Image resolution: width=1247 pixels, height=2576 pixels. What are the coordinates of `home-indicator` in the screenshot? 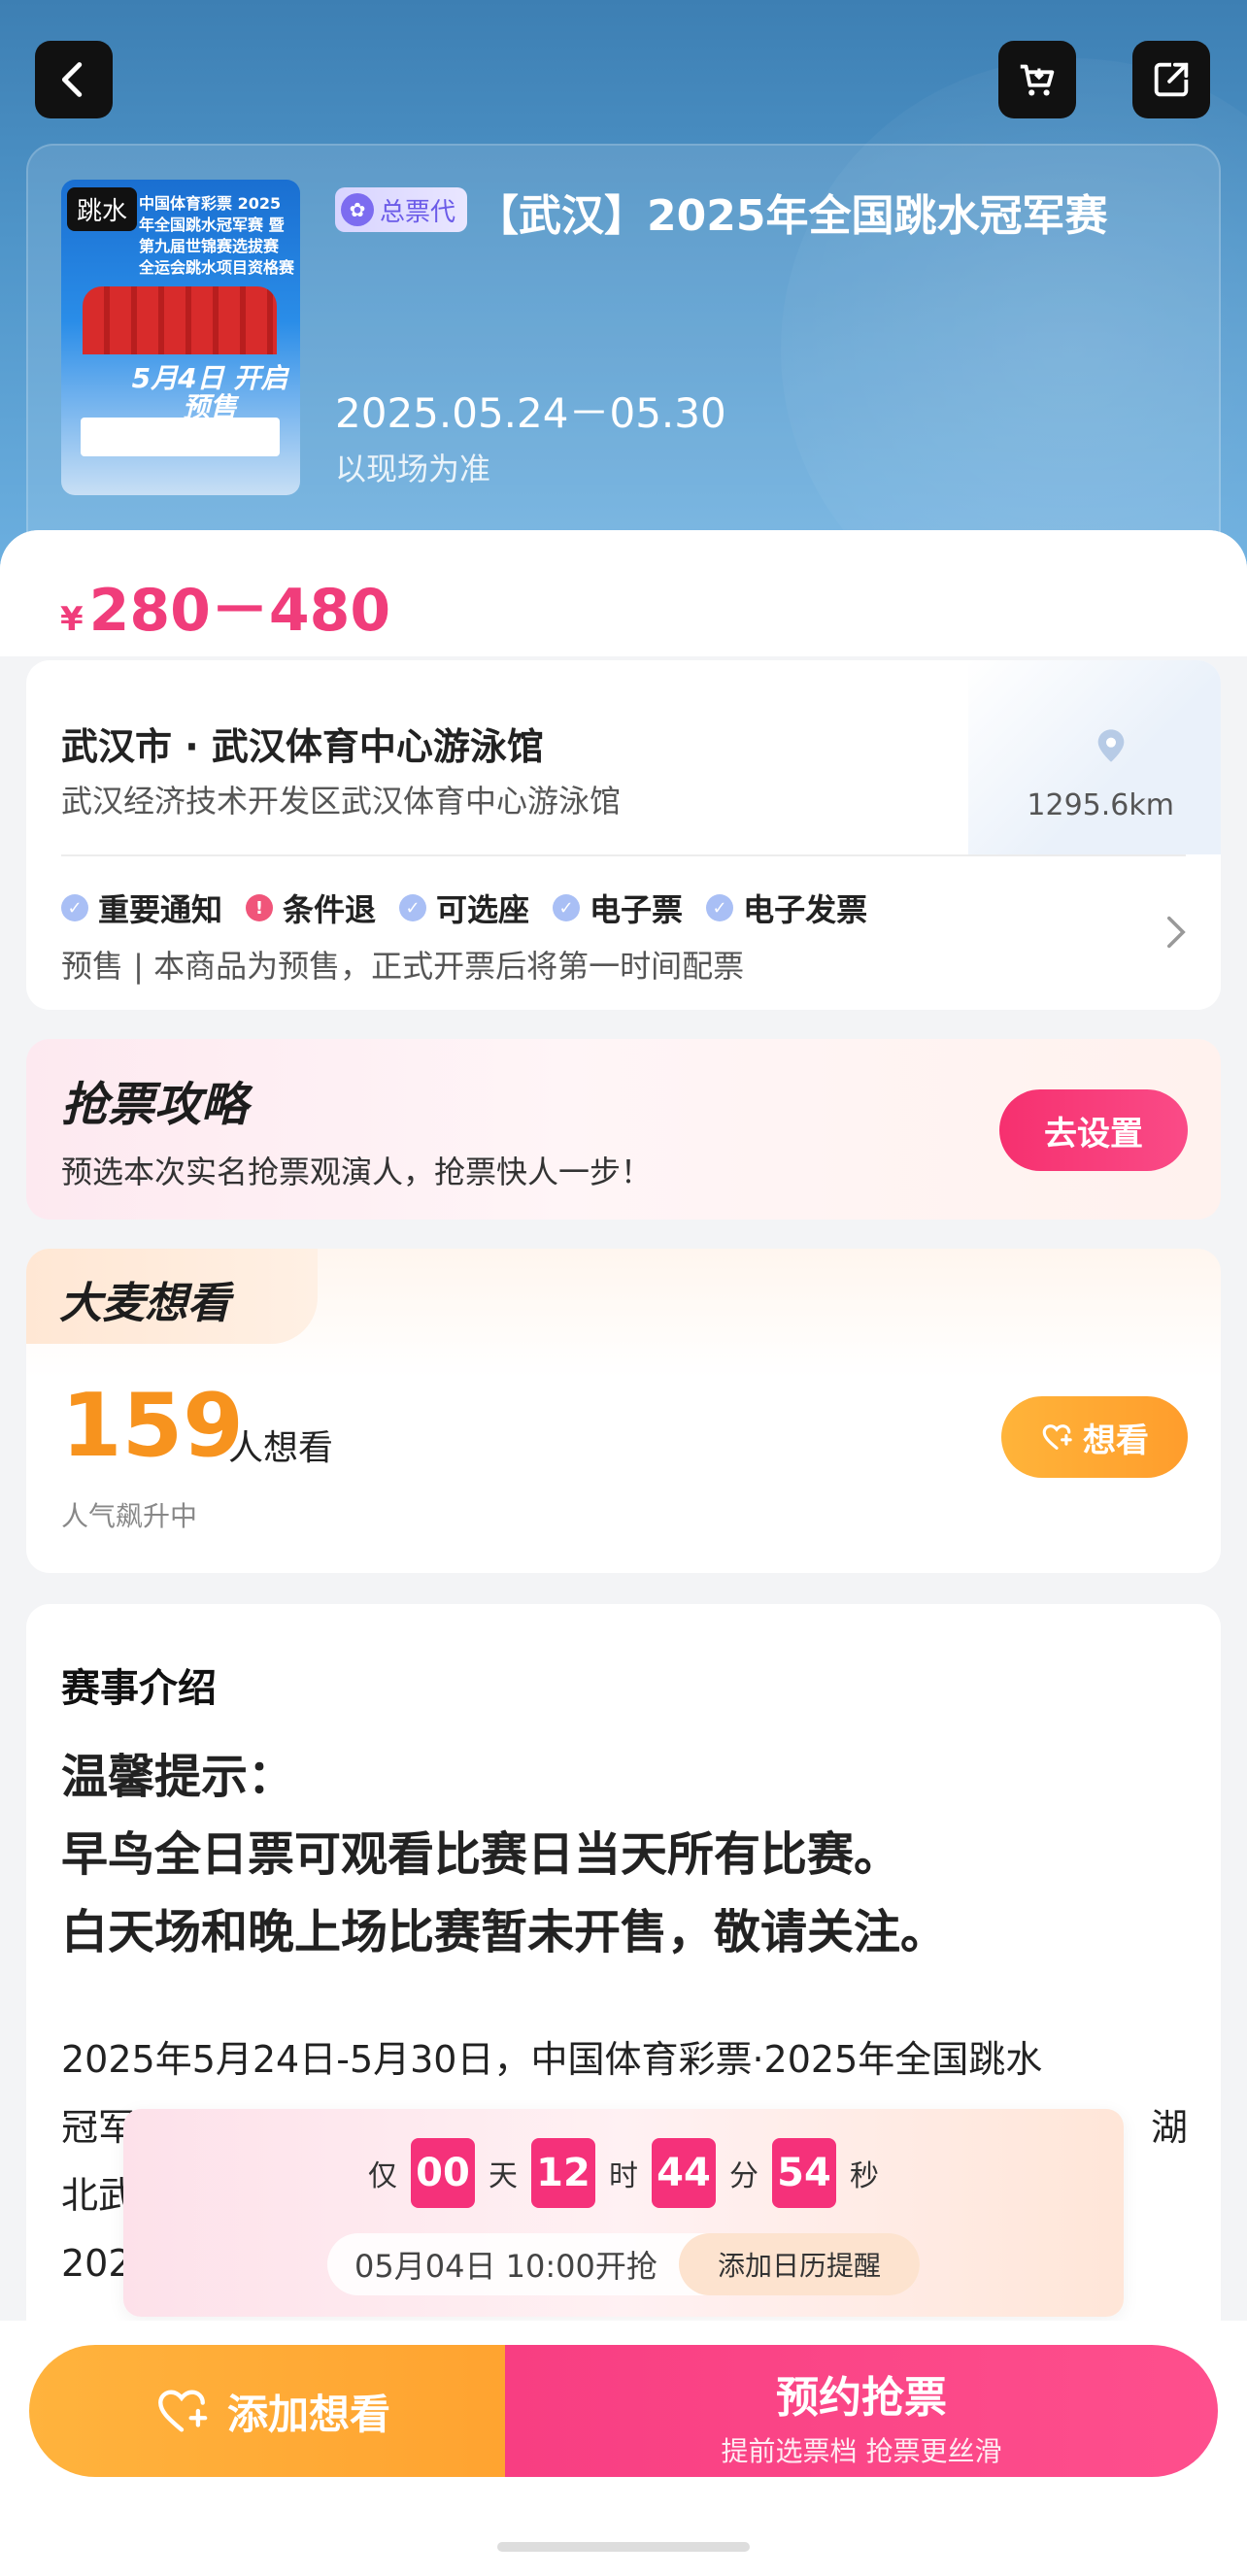 It's located at (623, 2547).